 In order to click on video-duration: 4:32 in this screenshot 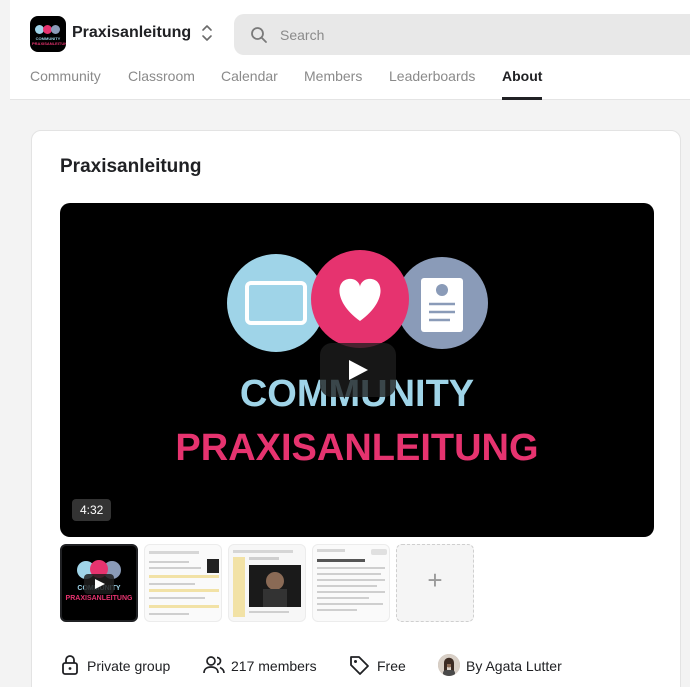, I will do `click(92, 510)`.